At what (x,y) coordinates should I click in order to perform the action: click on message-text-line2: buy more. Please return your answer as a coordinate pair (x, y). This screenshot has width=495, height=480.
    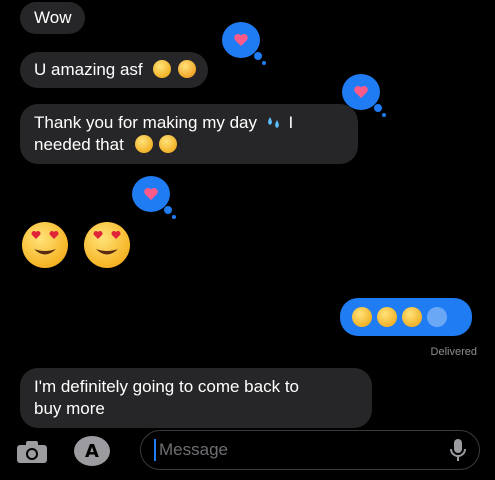
    Looking at the image, I should click on (69, 408).